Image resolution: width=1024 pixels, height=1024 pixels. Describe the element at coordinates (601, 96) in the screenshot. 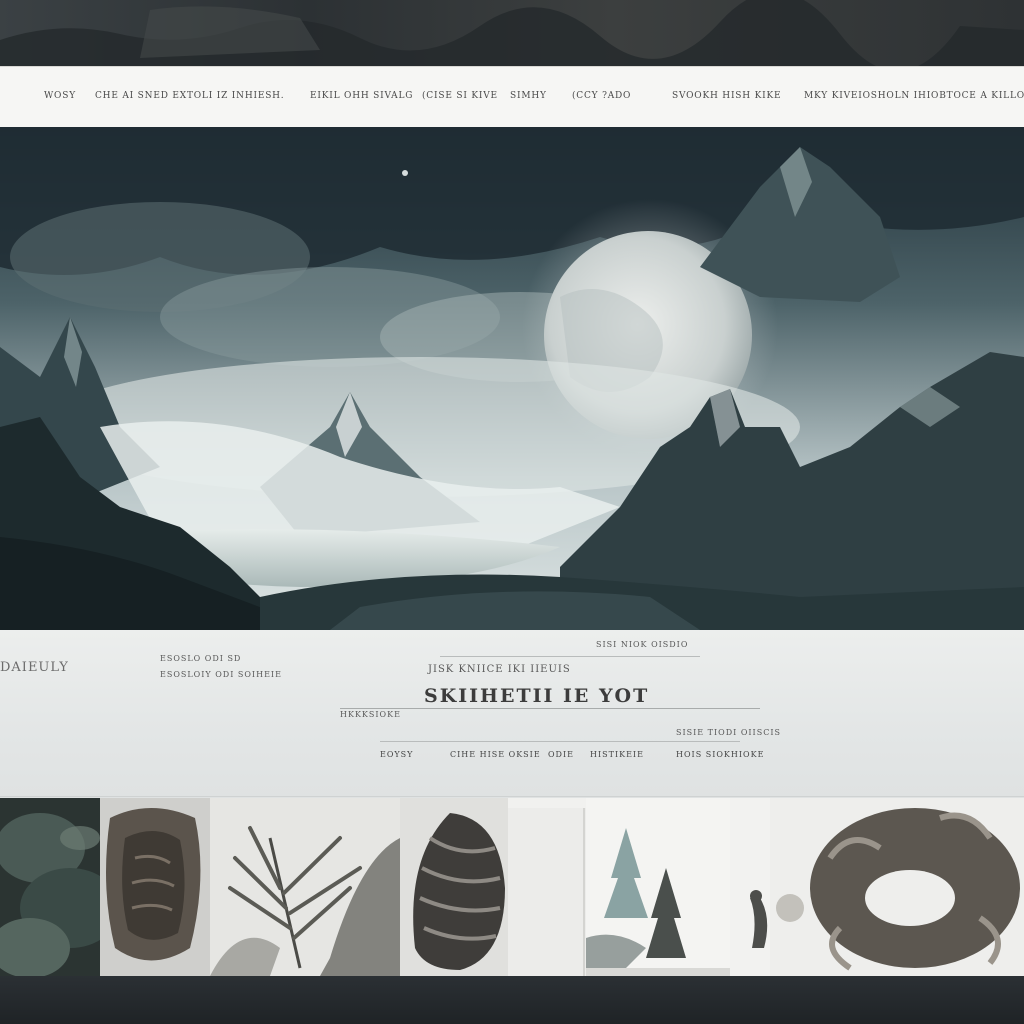

I see `nav-item: (CCY ?ADO` at that location.